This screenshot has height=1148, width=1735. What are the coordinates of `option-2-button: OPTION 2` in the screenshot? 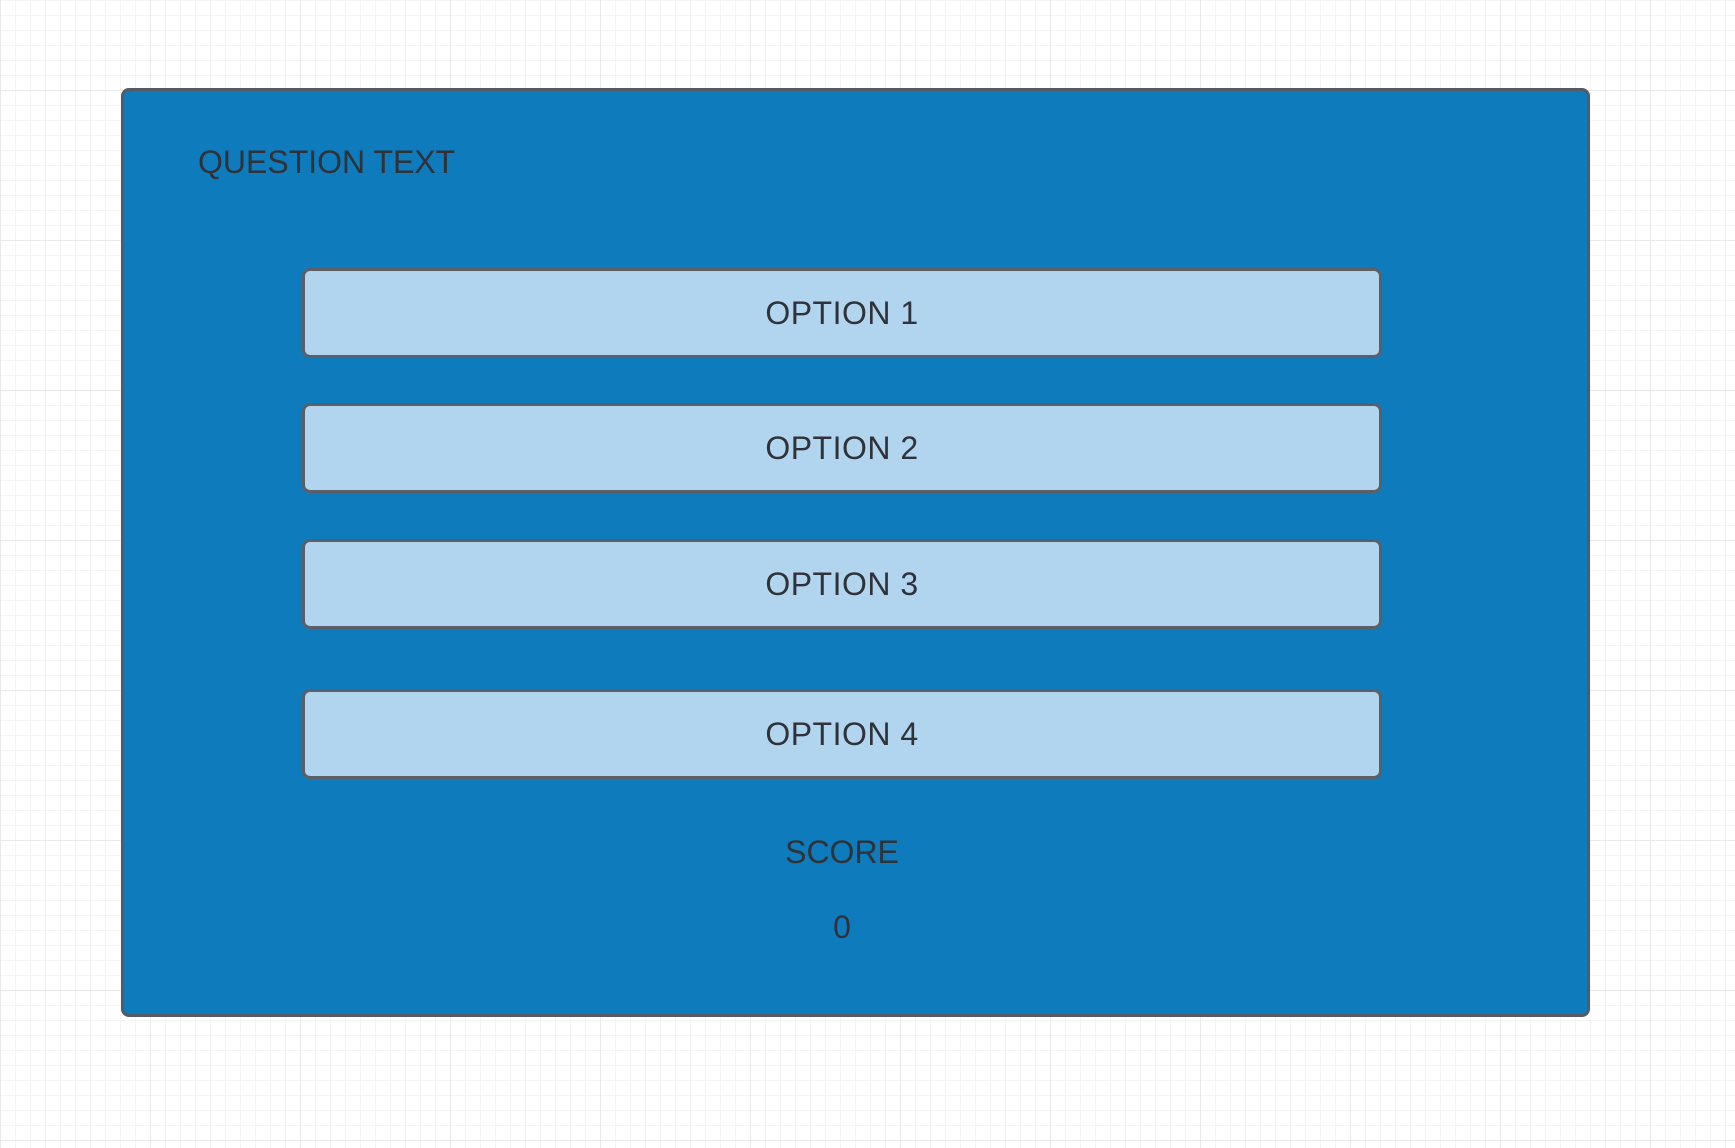 It's located at (842, 448).